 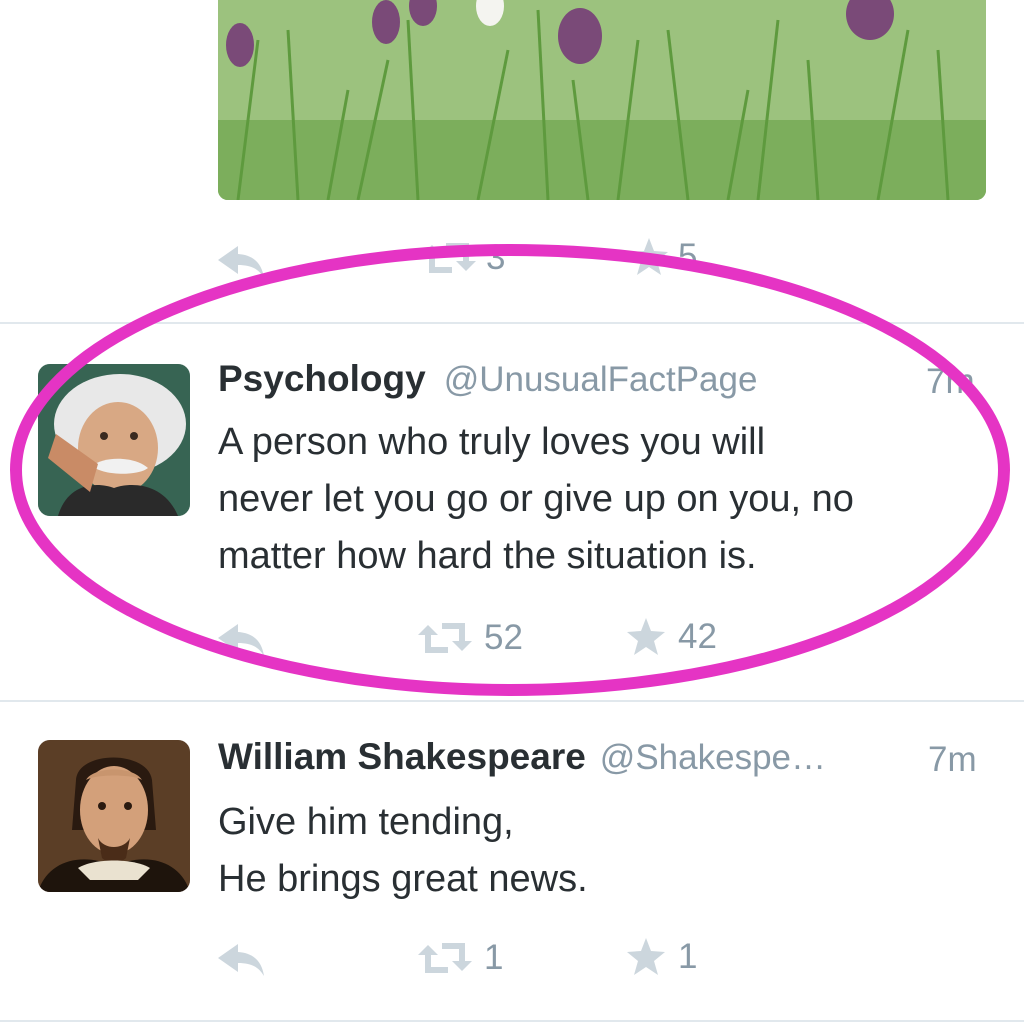 What do you see at coordinates (494, 957) in the screenshot?
I see `retweet-count: 1` at bounding box center [494, 957].